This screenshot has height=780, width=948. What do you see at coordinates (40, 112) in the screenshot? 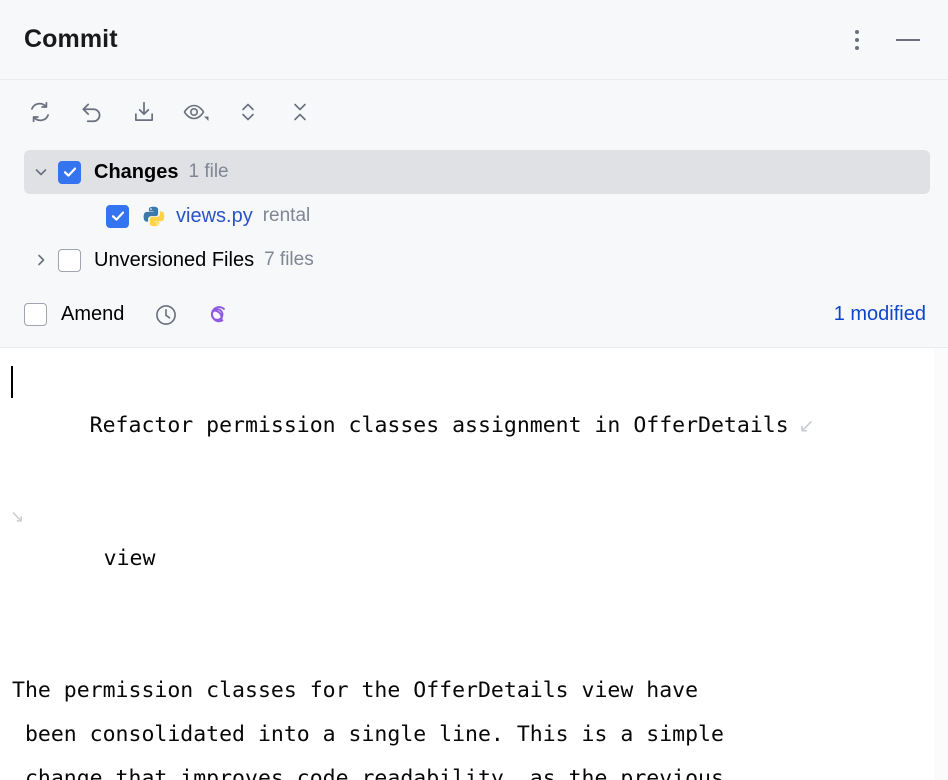
I see `refresh-icon` at bounding box center [40, 112].